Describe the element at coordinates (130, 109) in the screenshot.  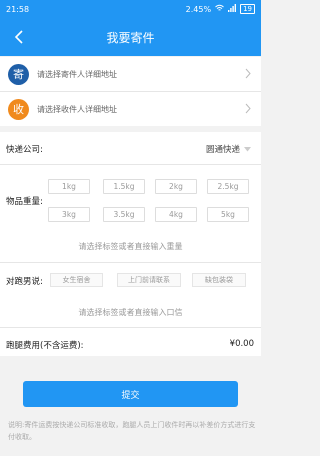
I see `receiver-address-row: 收 请选择收件人详细地址` at that location.